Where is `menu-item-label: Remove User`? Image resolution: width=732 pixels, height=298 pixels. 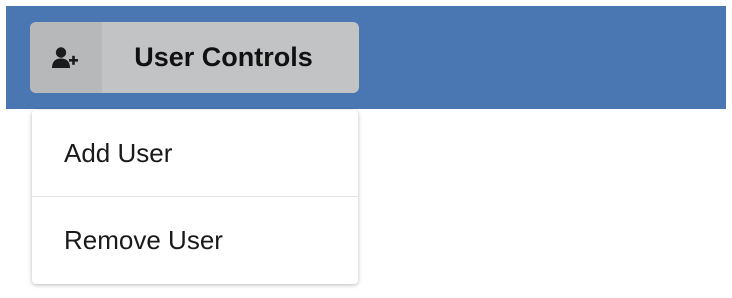 menu-item-label: Remove User is located at coordinates (143, 240).